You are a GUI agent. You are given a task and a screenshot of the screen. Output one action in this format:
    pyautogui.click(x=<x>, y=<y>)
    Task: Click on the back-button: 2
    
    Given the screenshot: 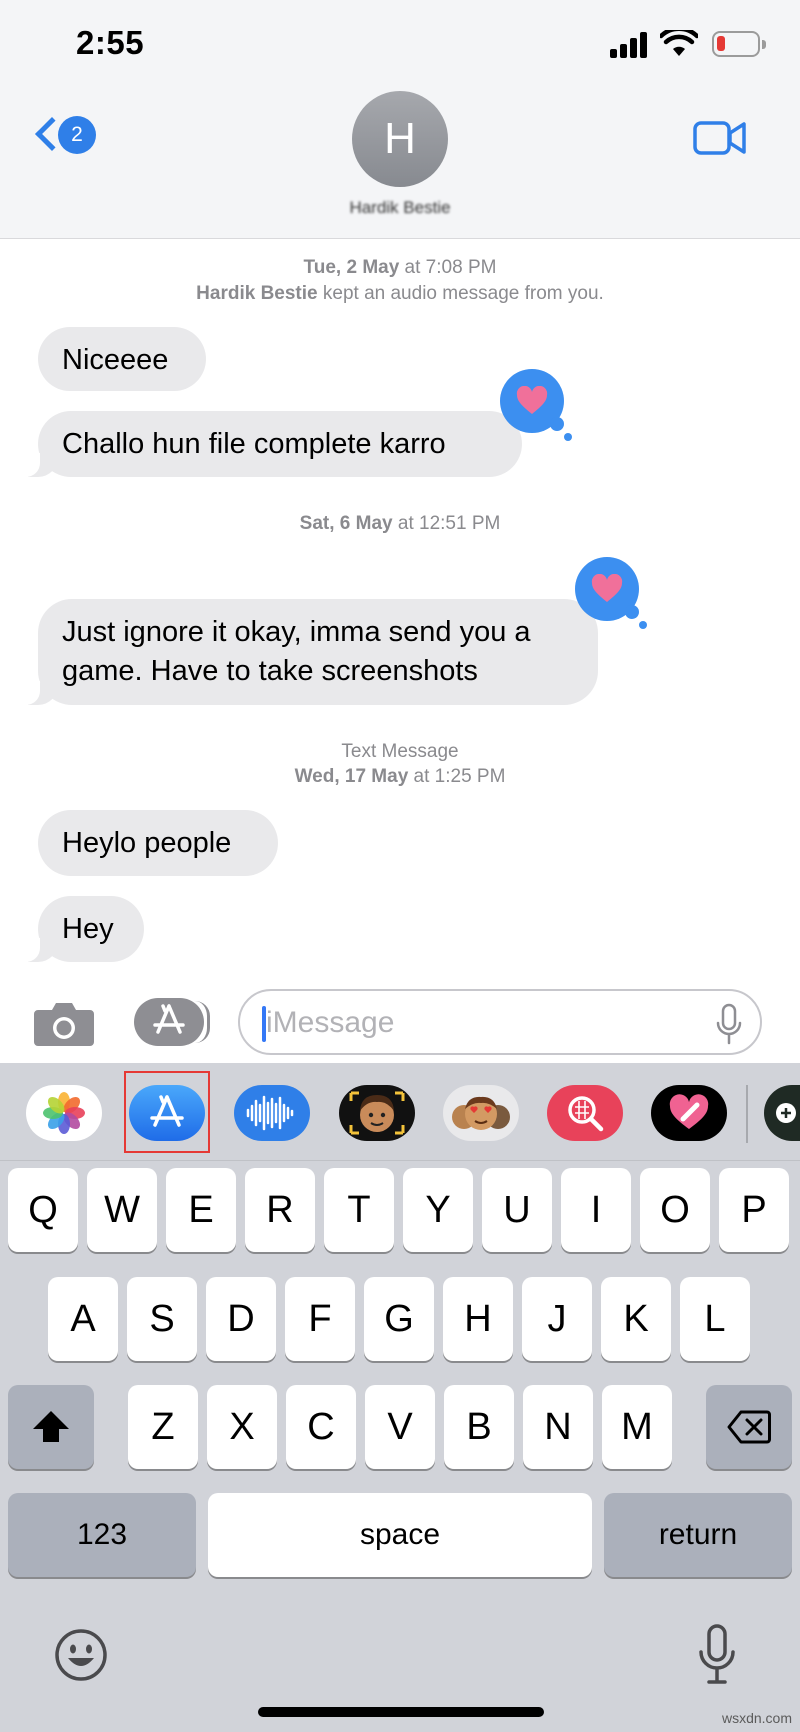 What is the action you would take?
    pyautogui.click(x=64, y=140)
    